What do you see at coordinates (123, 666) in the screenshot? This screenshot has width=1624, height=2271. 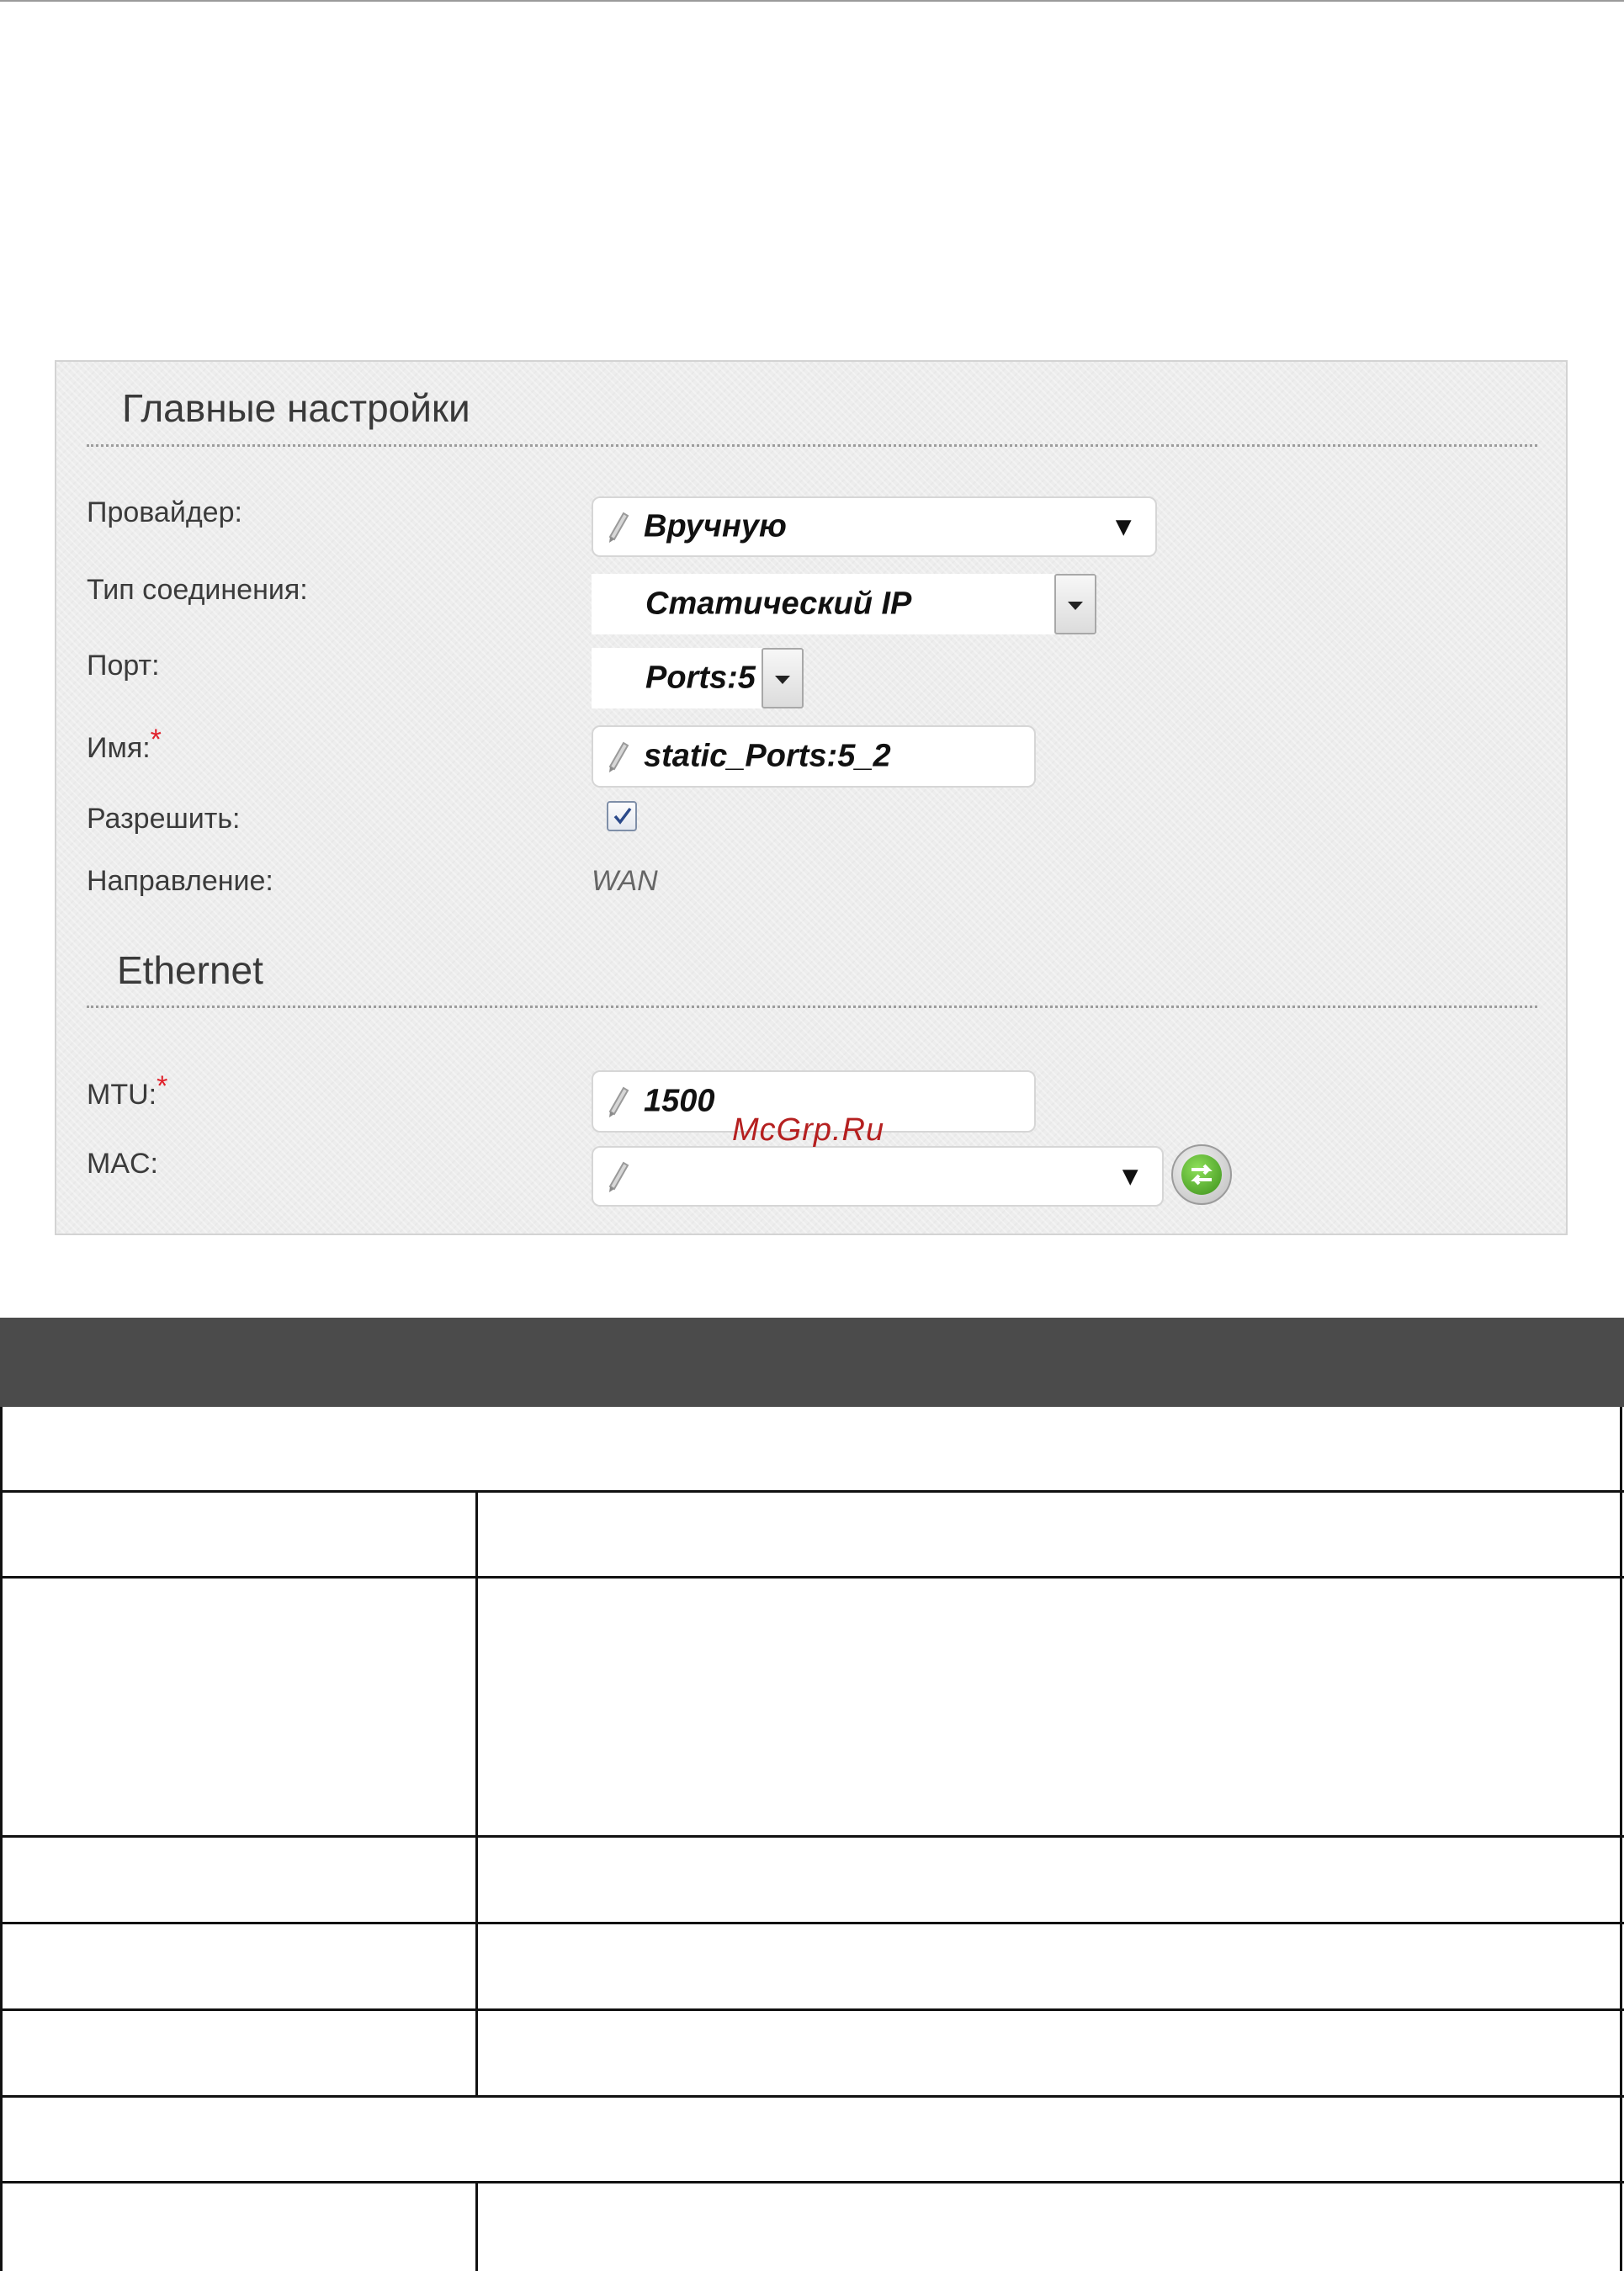 I see `port-label: Порт:` at bounding box center [123, 666].